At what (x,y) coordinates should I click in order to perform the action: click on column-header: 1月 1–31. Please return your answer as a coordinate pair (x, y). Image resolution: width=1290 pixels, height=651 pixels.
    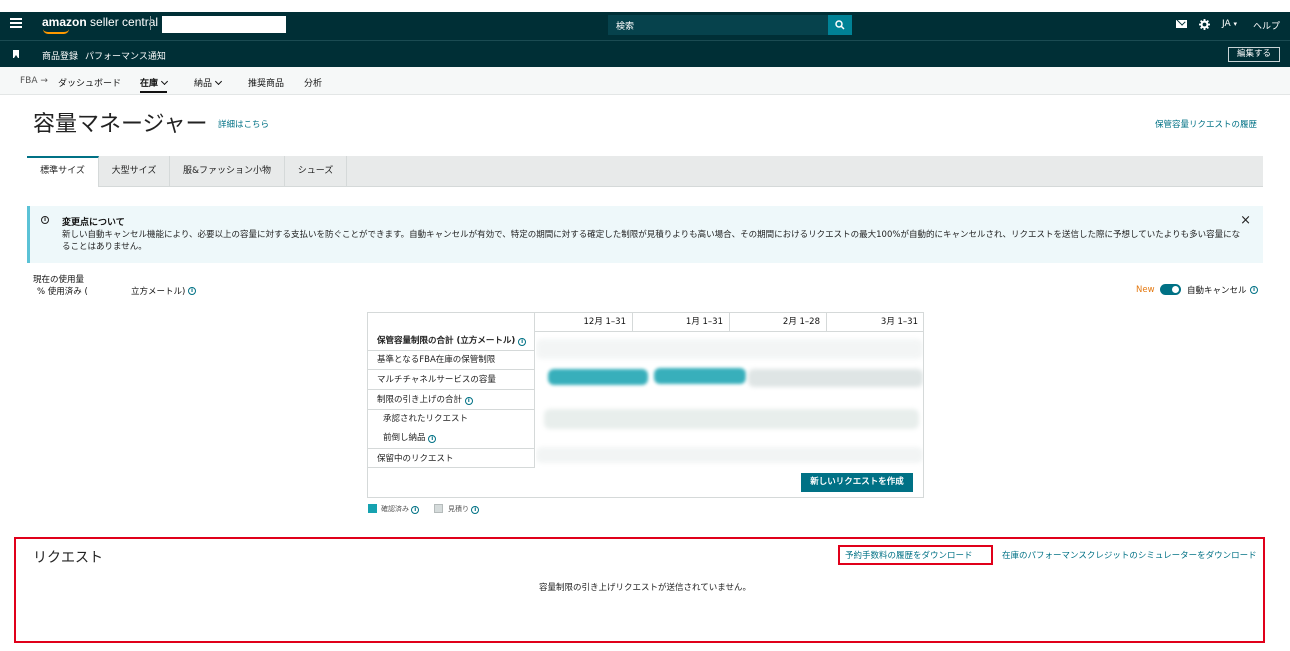
    Looking at the image, I should click on (680, 322).